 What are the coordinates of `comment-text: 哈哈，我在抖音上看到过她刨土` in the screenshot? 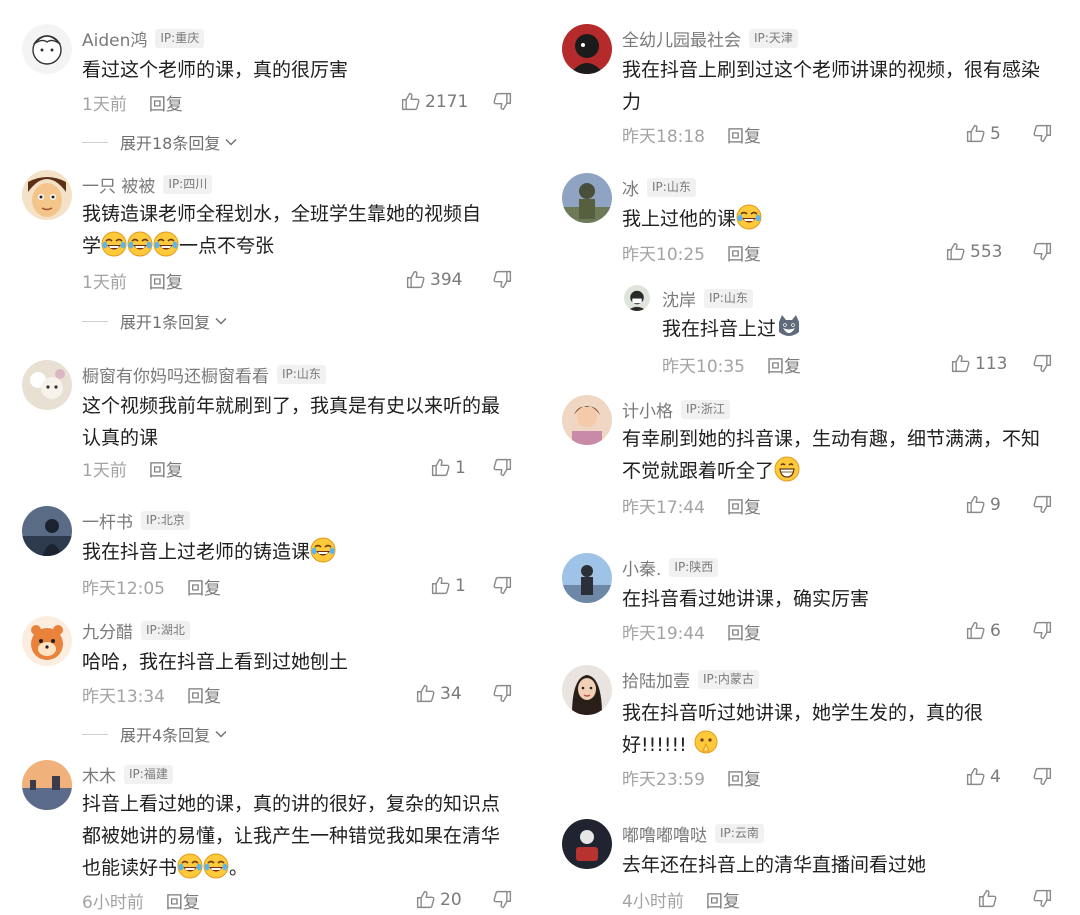 It's located at (215, 662).